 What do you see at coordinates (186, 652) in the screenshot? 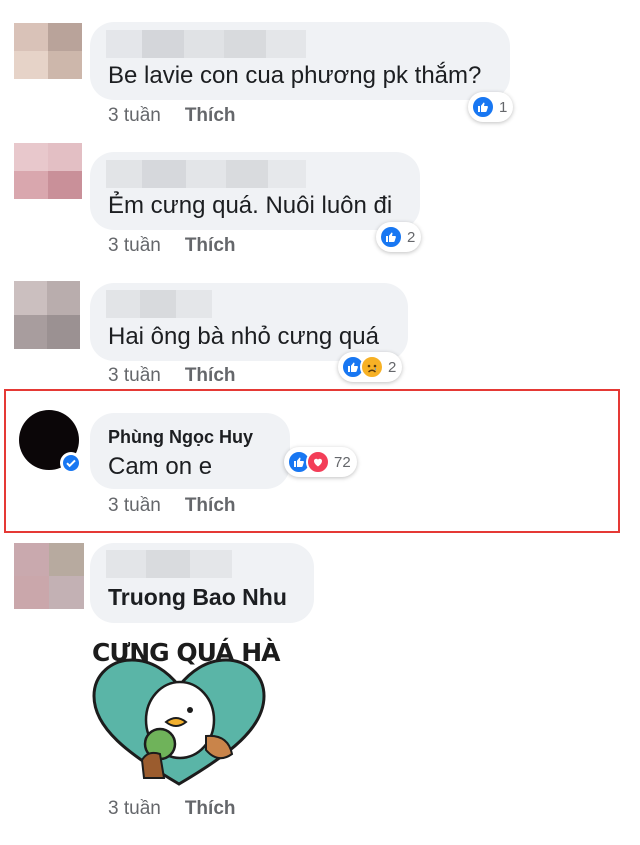
I see `sticker-title: CƯNG QUÁ HÀ` at bounding box center [186, 652].